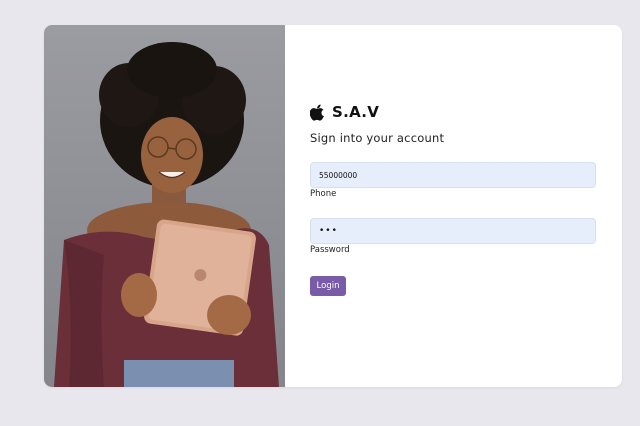 The width and height of the screenshot is (640, 426). I want to click on phone-label: Phone, so click(323, 194).